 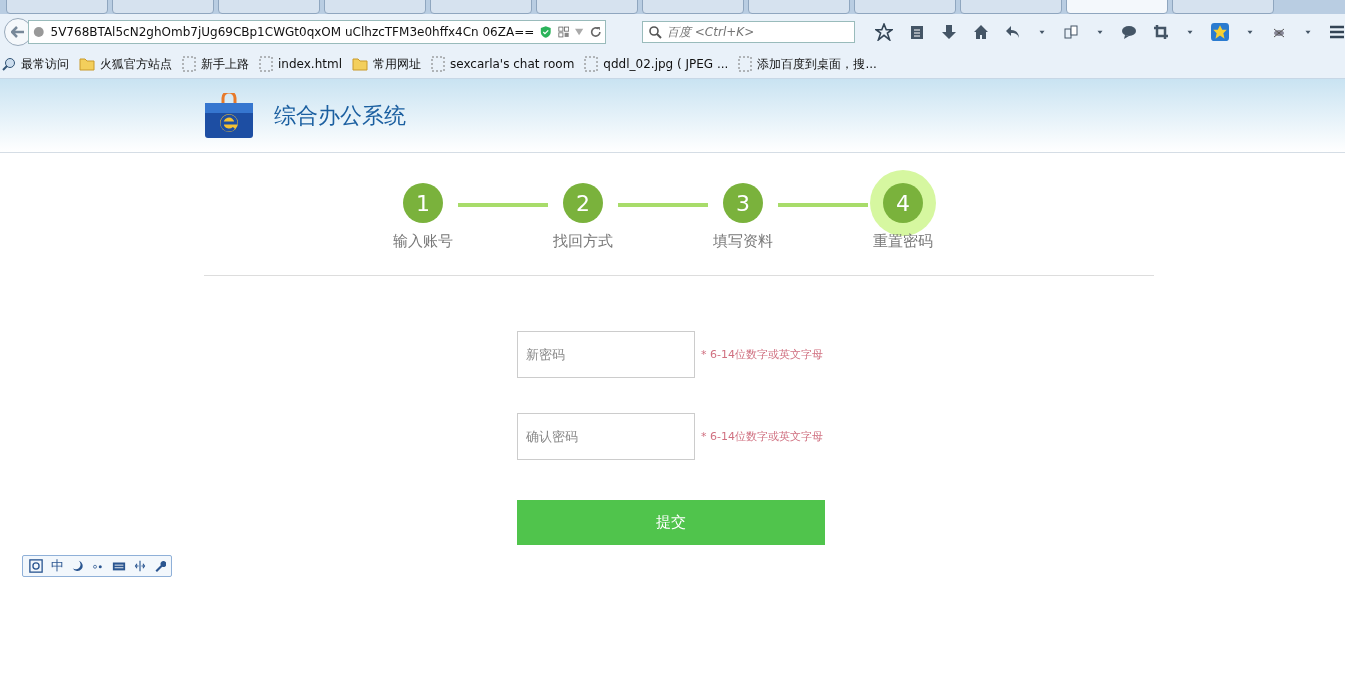 What do you see at coordinates (140, 566) in the screenshot?
I see `split-arrows-icon` at bounding box center [140, 566].